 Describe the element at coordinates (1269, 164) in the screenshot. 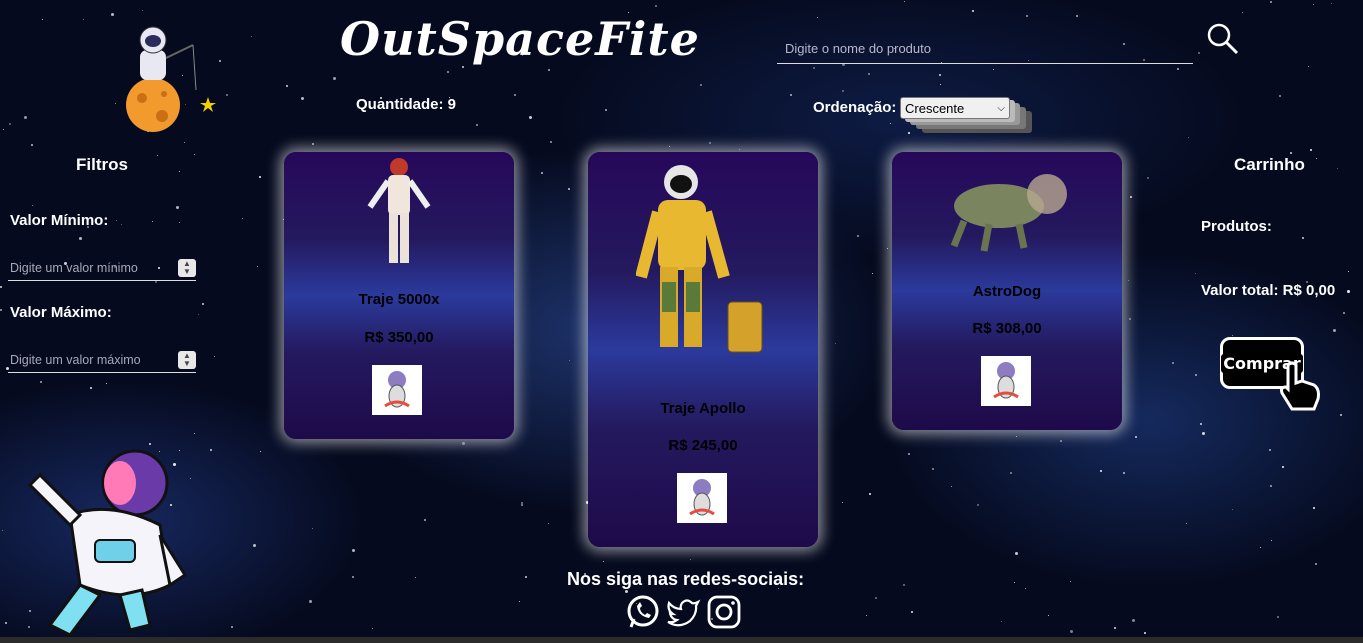

I see `cart-title: Carrinho` at that location.